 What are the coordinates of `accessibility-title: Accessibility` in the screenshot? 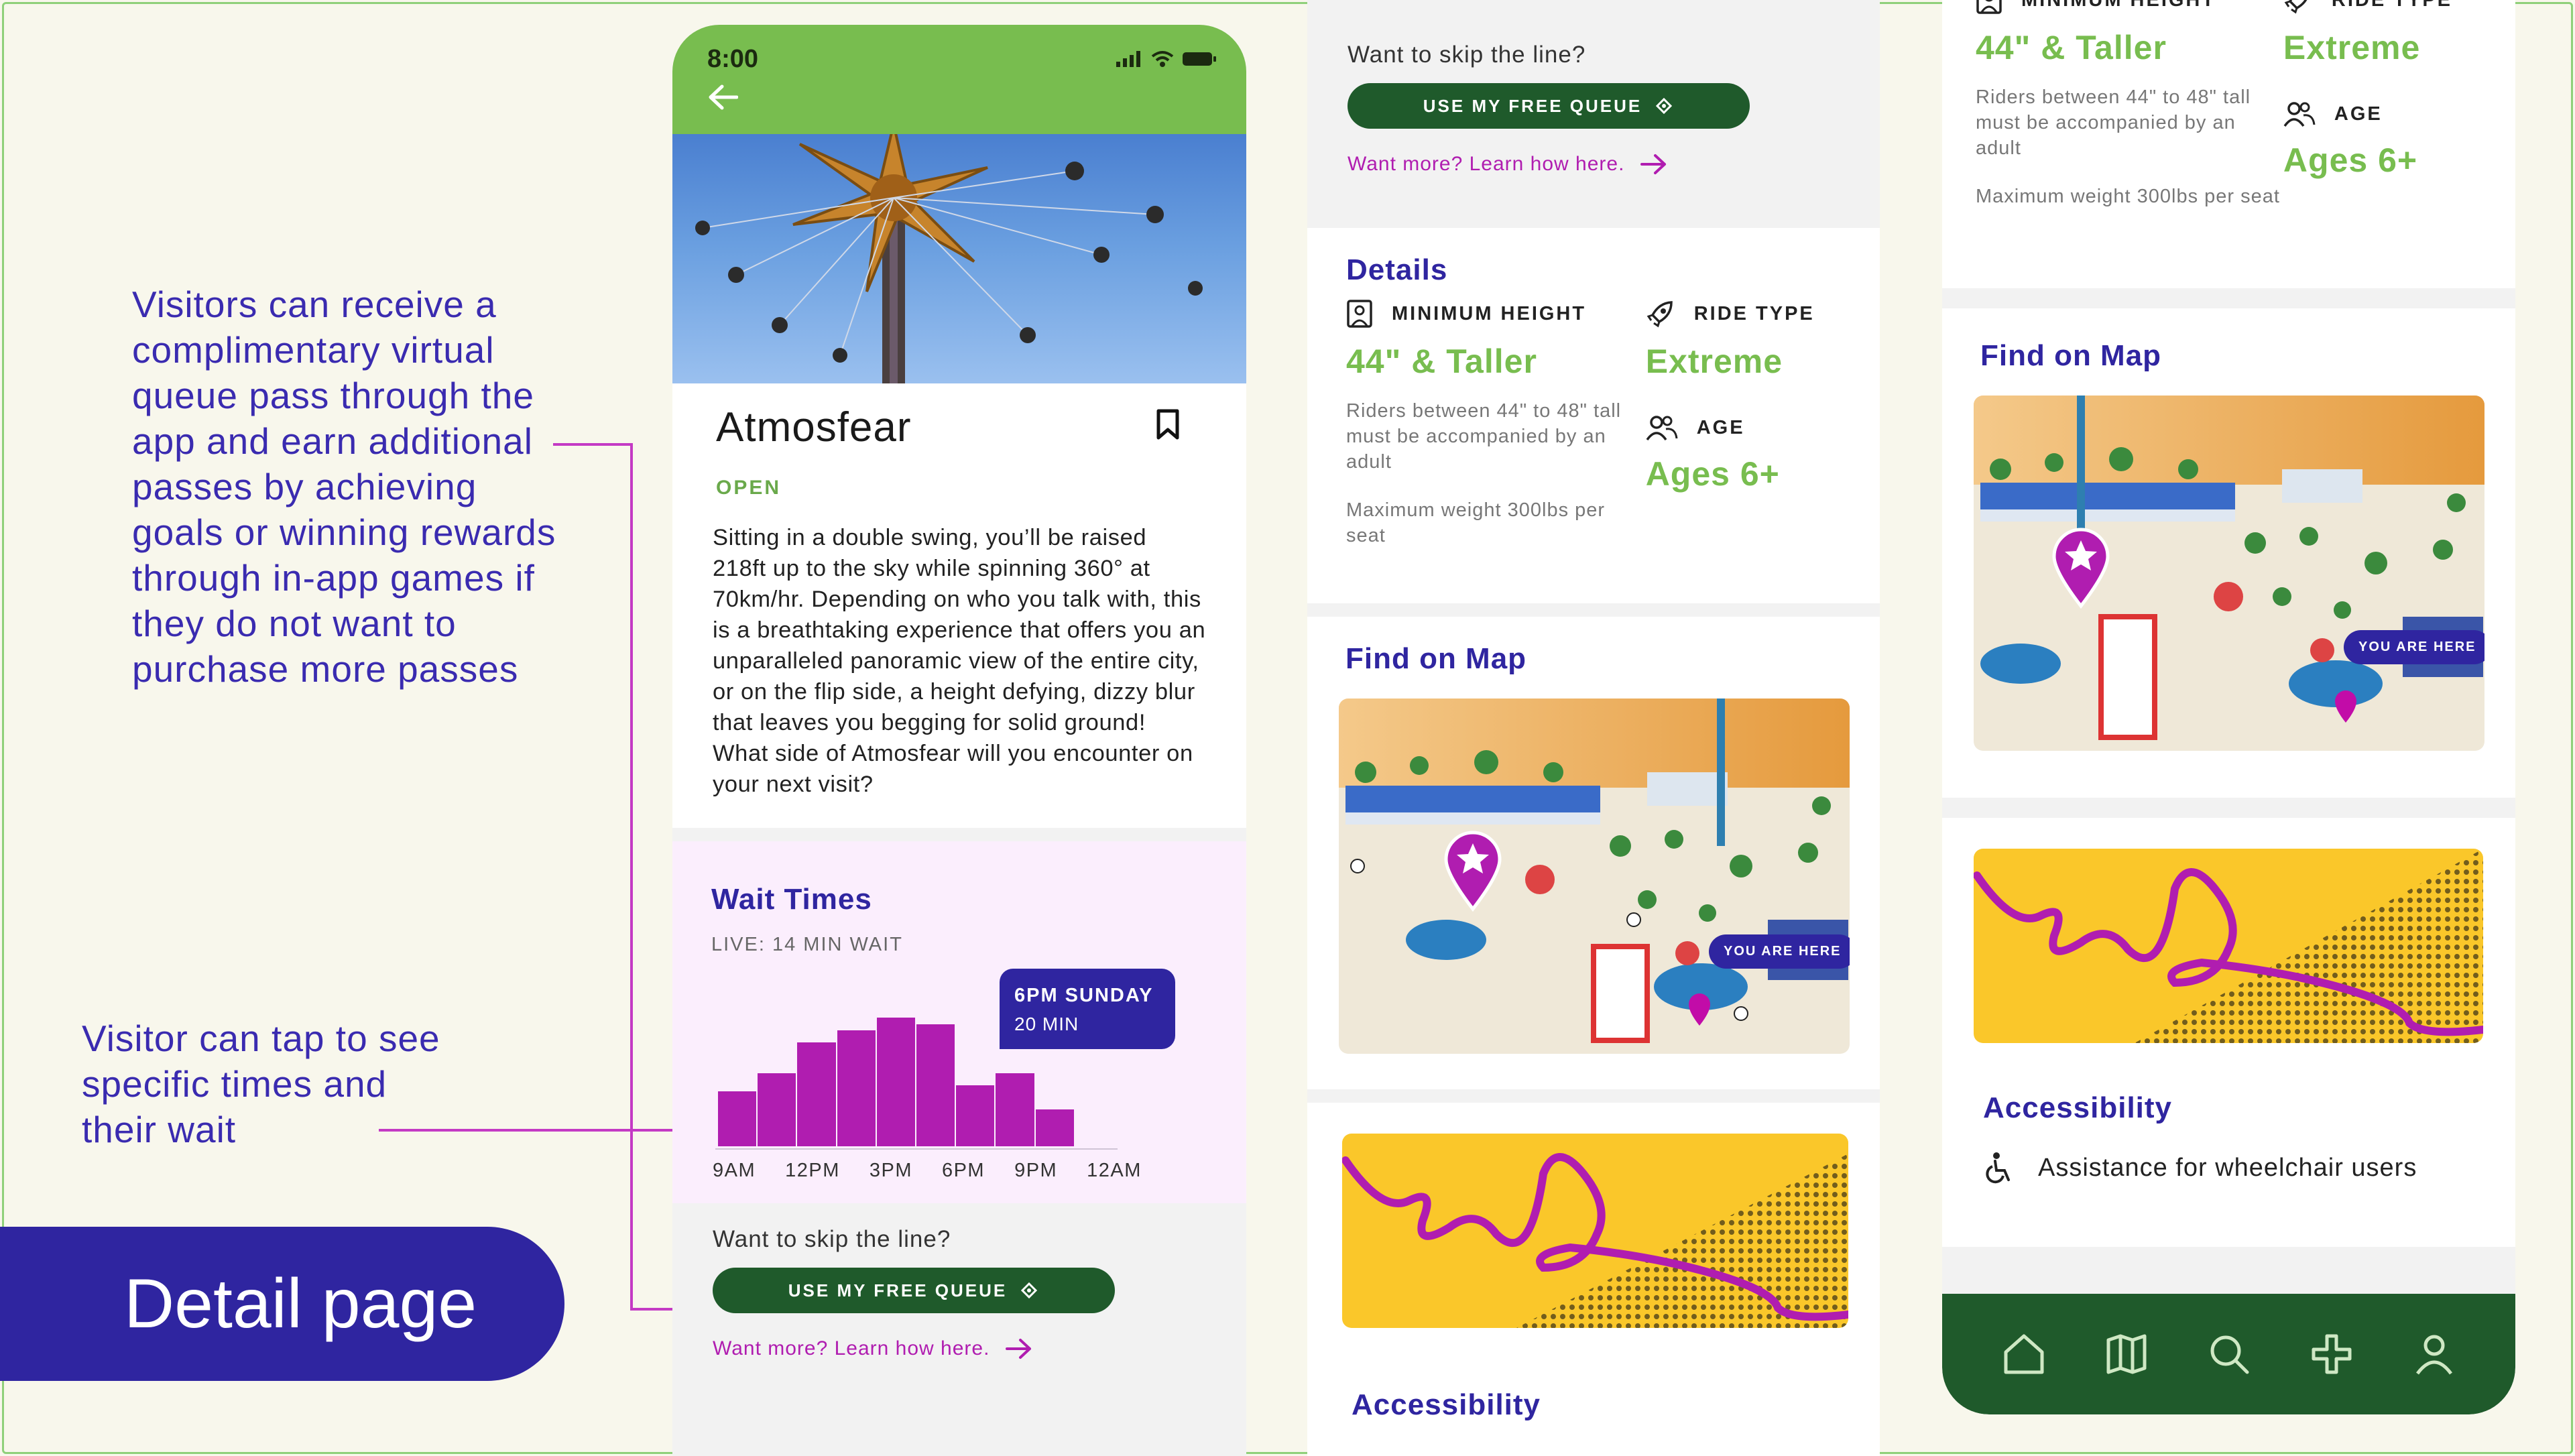 It's located at (1446, 1404).